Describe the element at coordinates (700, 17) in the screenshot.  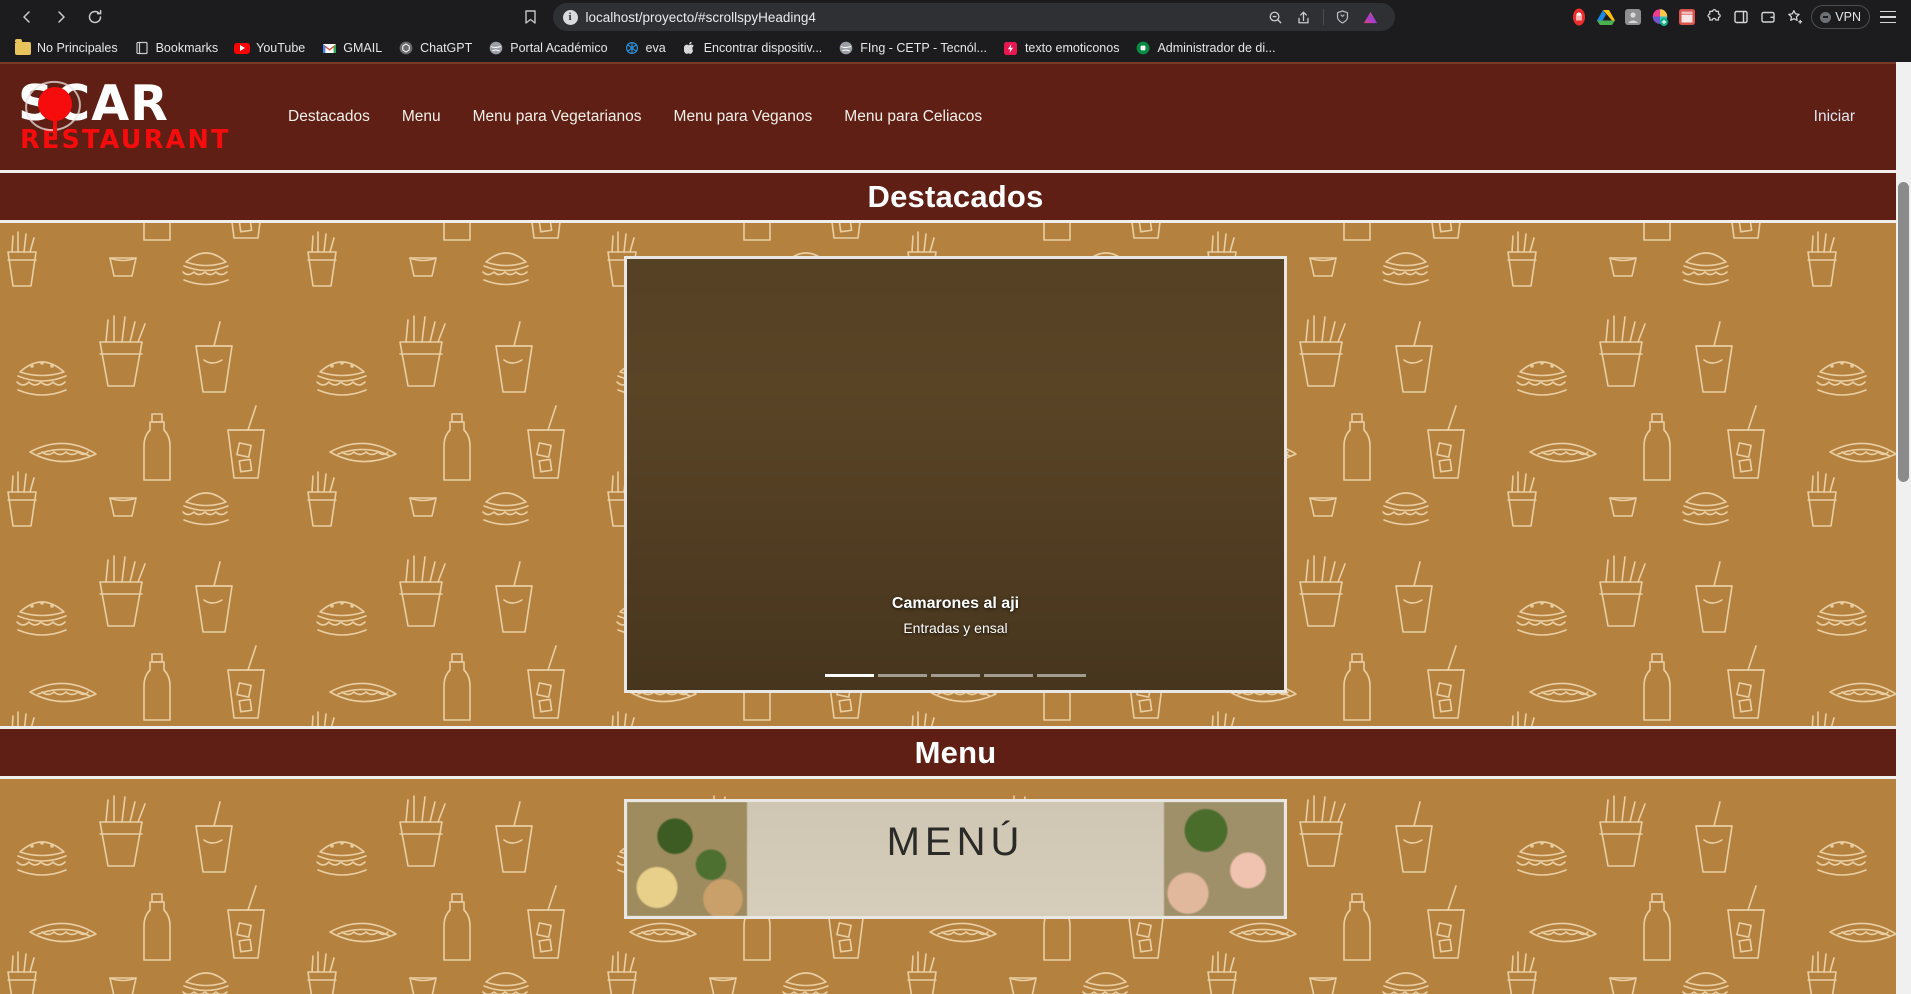
I see `url-text: localhost/proyecto/#scrollspyHeading4` at that location.